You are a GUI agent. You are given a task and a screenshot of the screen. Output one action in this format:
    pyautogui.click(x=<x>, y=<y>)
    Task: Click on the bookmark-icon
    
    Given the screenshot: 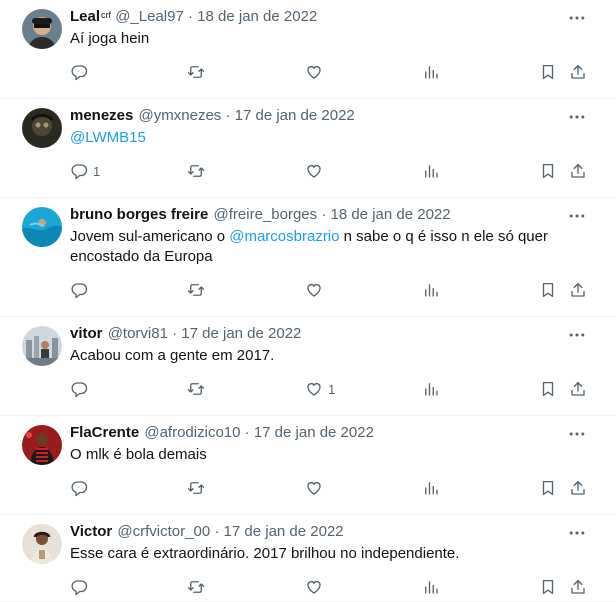 What is the action you would take?
    pyautogui.click(x=548, y=72)
    